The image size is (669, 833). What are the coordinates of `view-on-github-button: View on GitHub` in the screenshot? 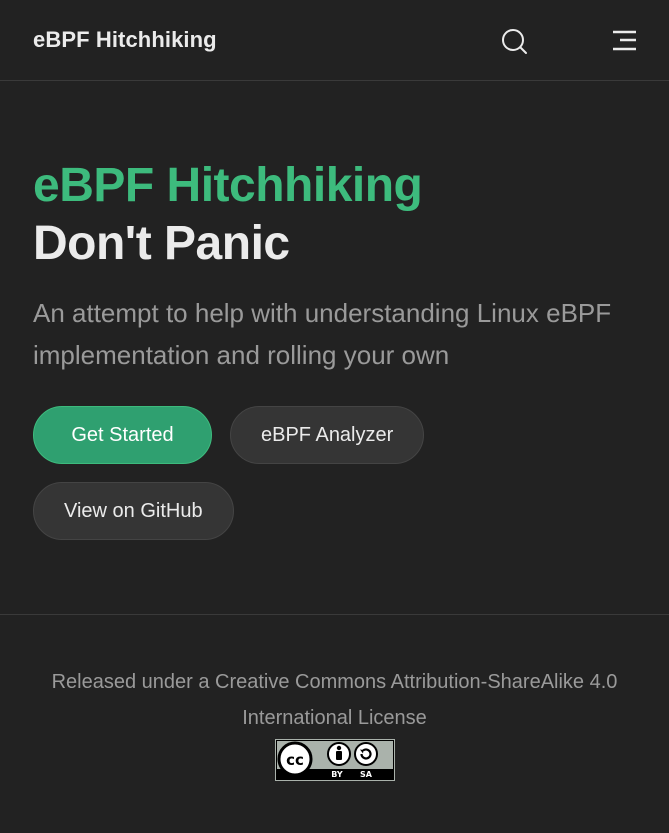 It's located at (133, 511).